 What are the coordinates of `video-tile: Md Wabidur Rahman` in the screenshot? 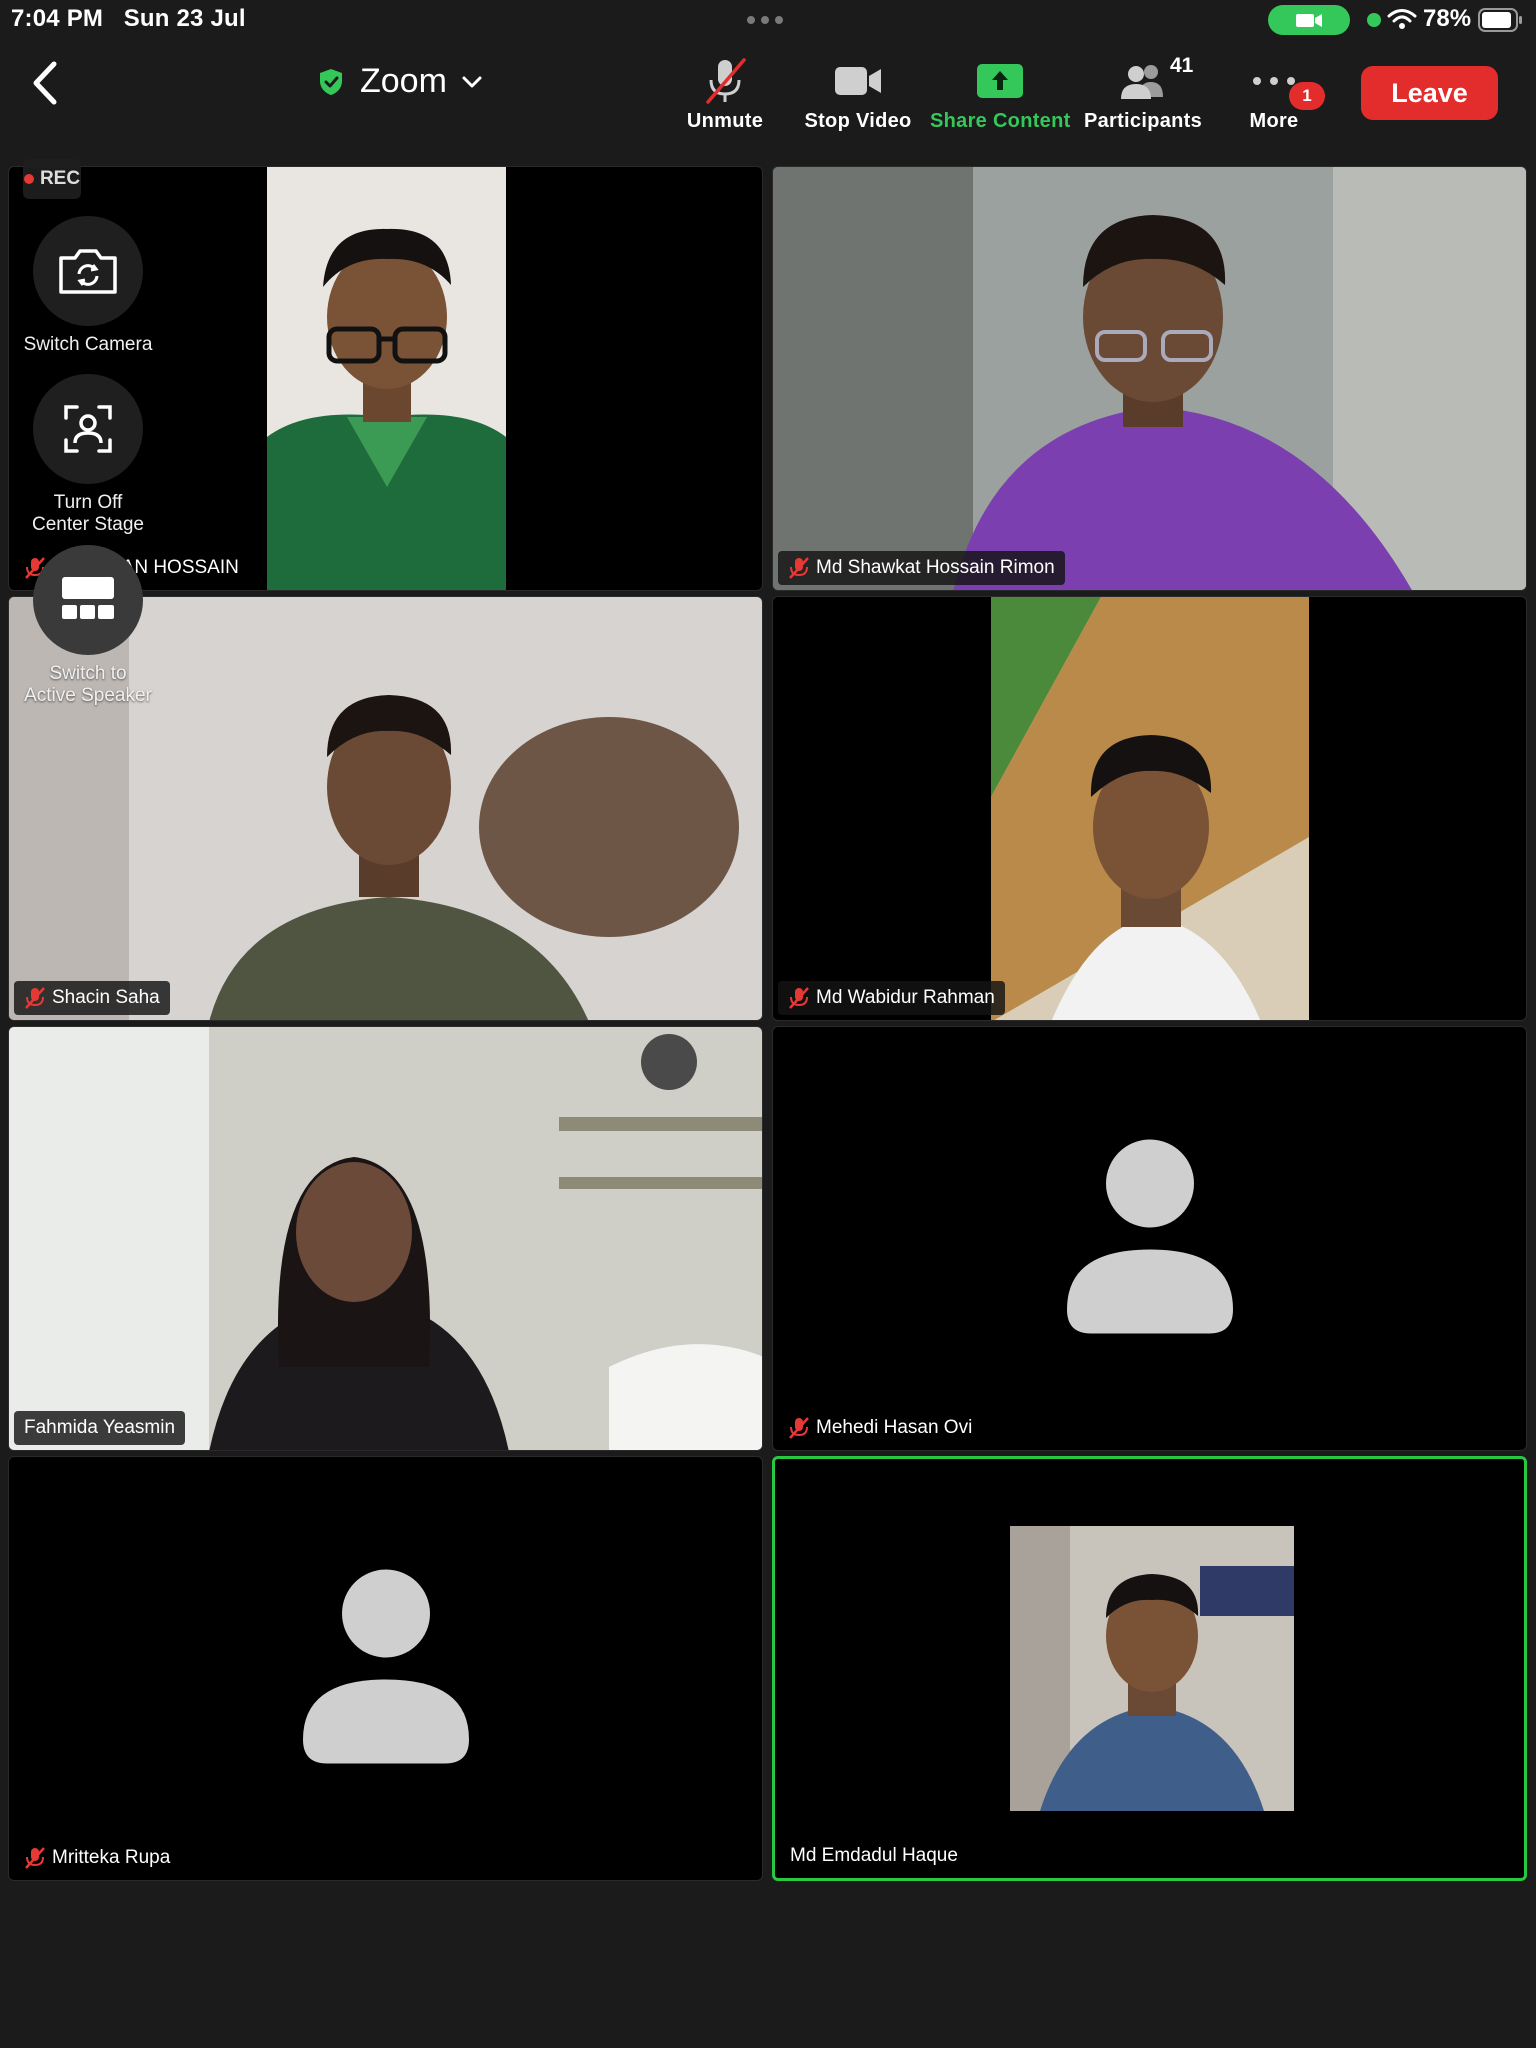 It's located at (1149, 808).